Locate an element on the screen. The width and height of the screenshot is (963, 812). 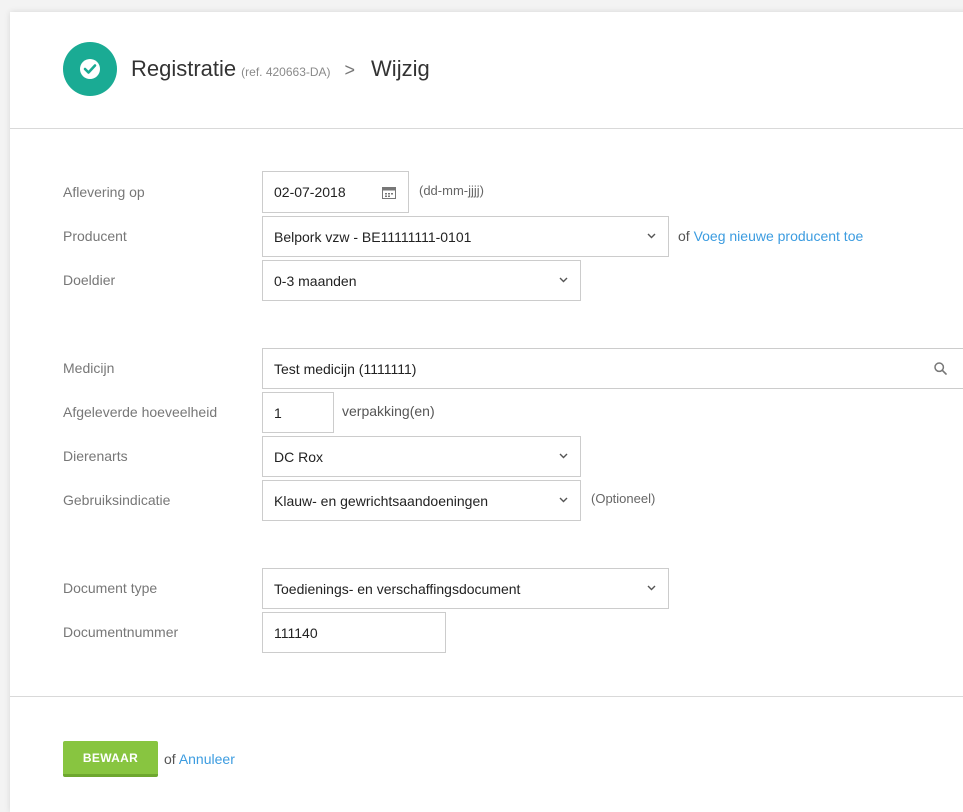
add-producer-link: Voeg nieuwe producent toe is located at coordinates (779, 236).